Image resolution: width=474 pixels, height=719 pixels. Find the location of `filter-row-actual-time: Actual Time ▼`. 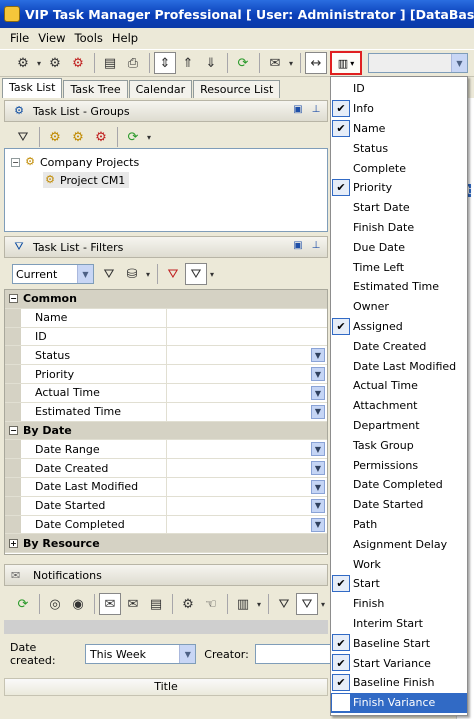

filter-row-actual-time: Actual Time ▼ is located at coordinates (166, 393).